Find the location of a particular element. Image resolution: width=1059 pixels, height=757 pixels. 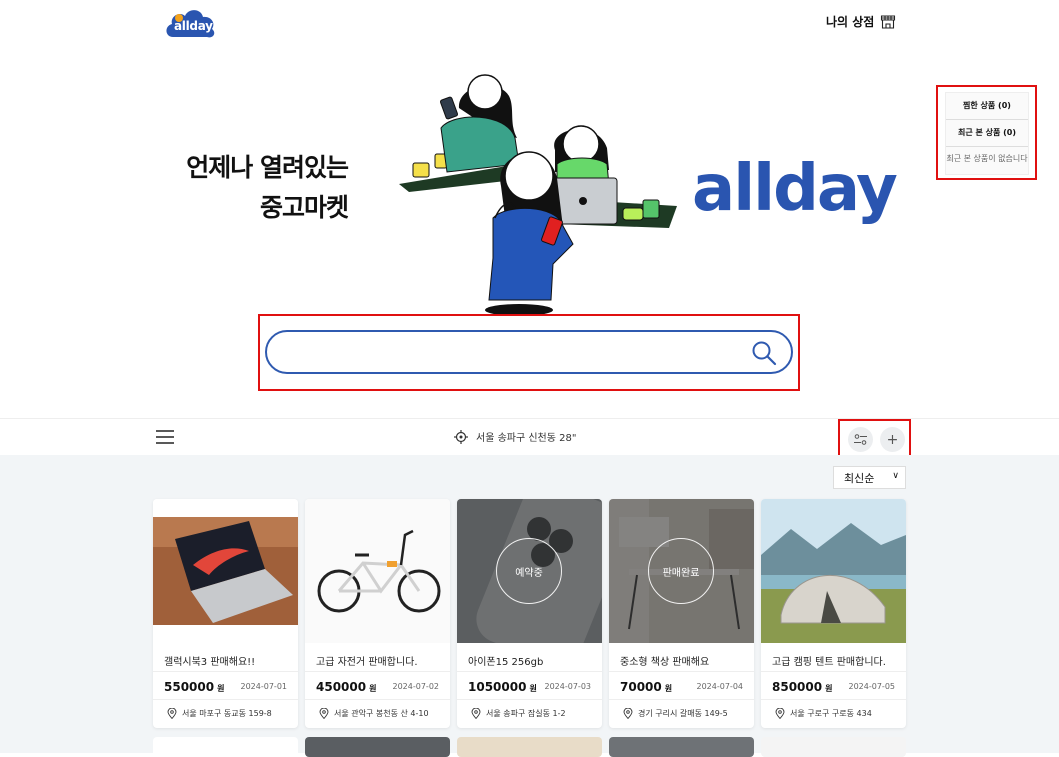

price-value: 450000 is located at coordinates (341, 687).